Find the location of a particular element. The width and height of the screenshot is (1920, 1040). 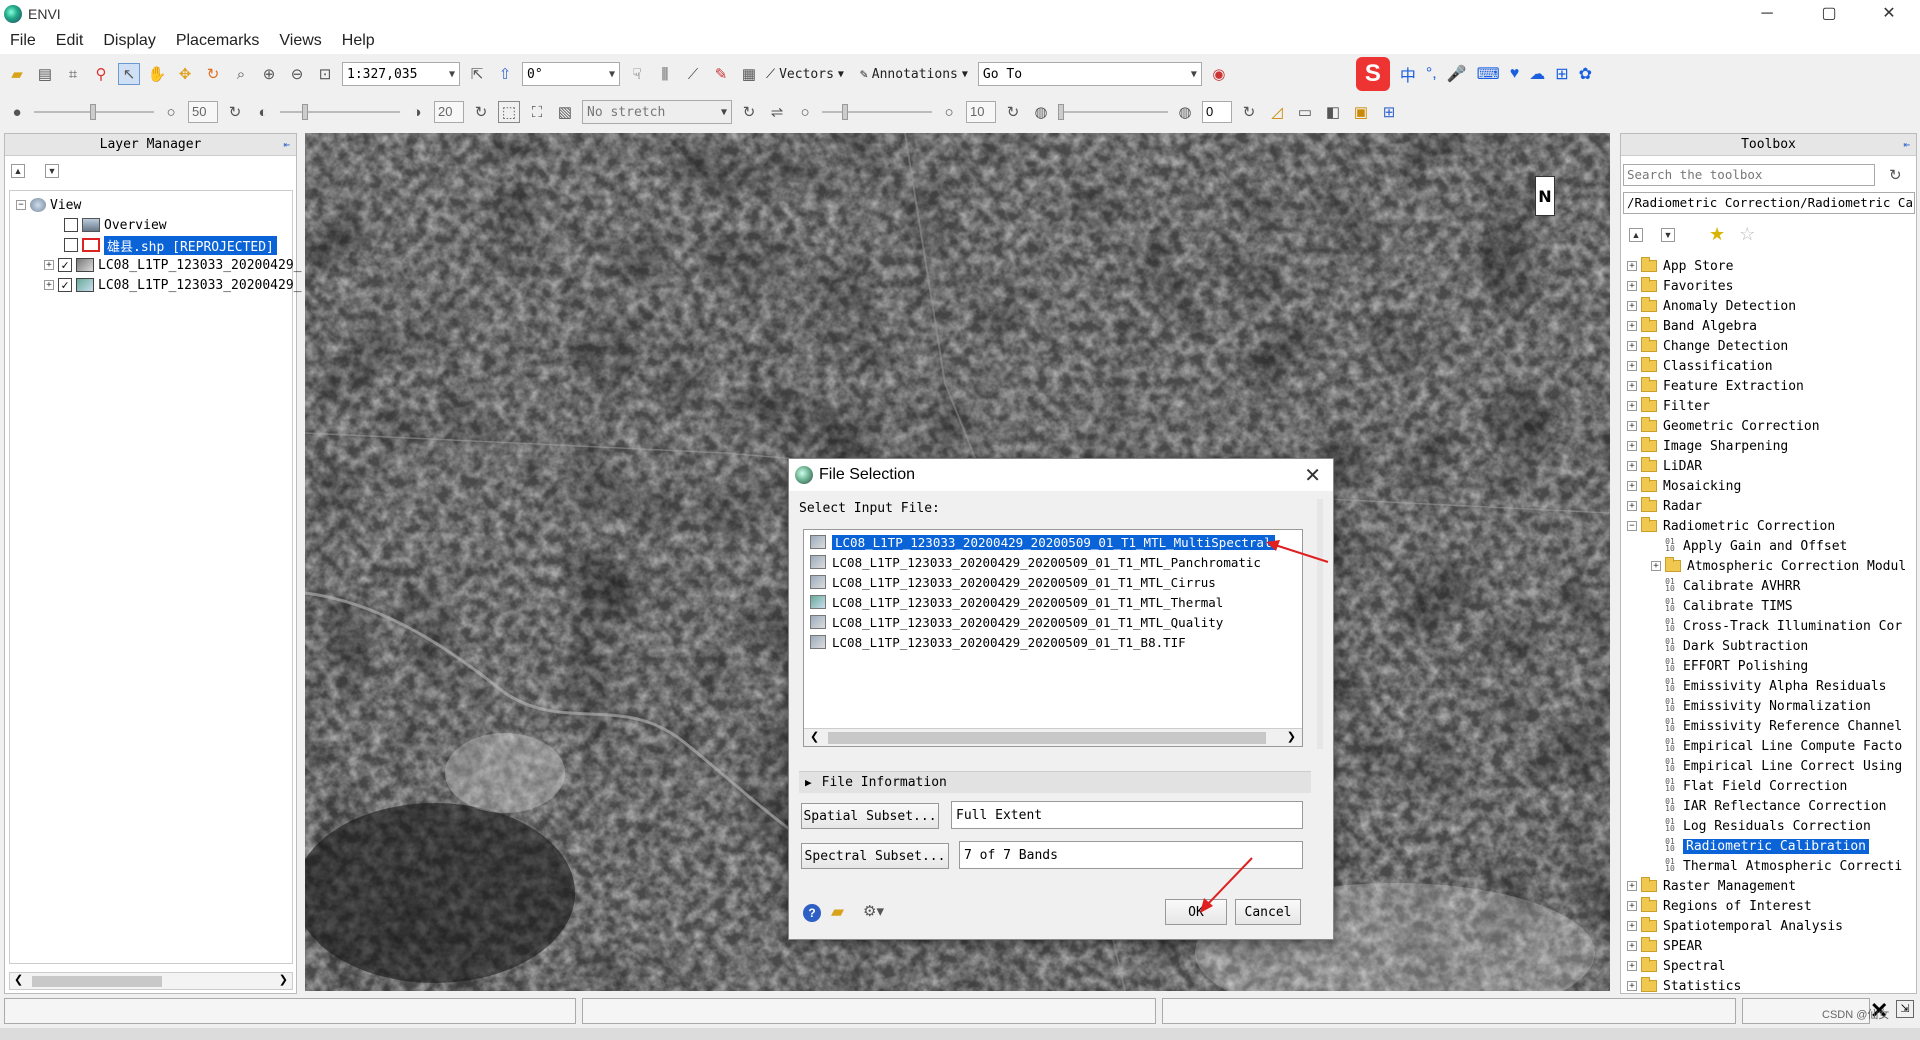

layer-item: 雄县.shp [REPROJECTED] is located at coordinates (170, 245).